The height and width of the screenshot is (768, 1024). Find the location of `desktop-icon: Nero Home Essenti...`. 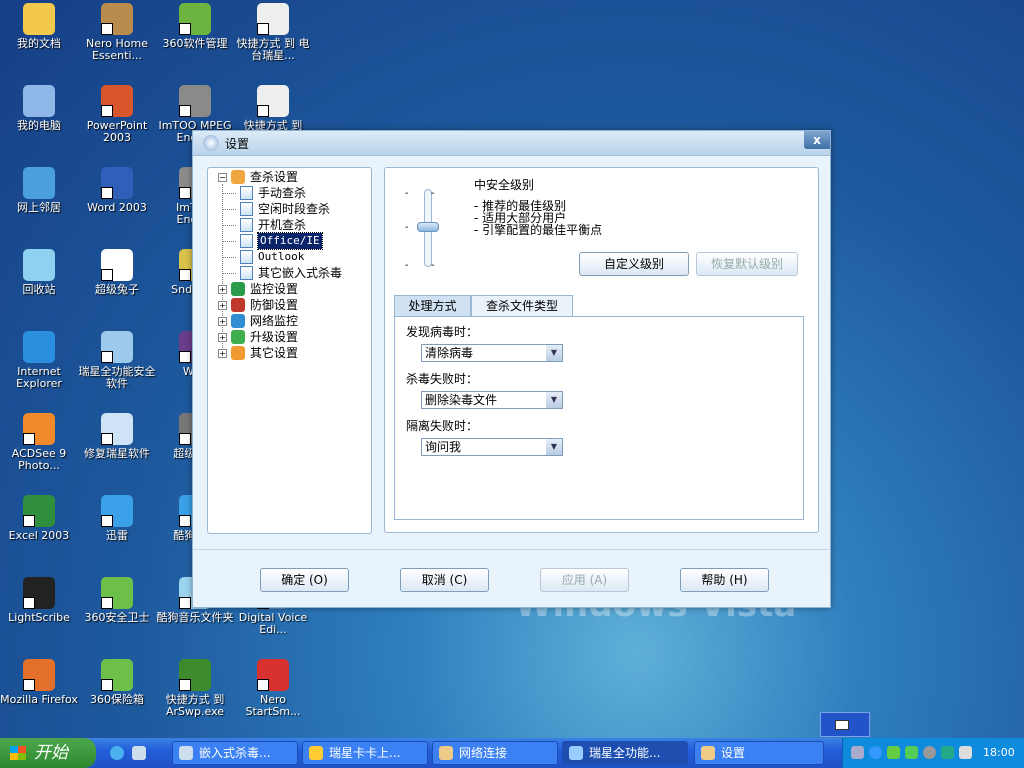

desktop-icon: Nero Home Essenti... is located at coordinates (117, 32).